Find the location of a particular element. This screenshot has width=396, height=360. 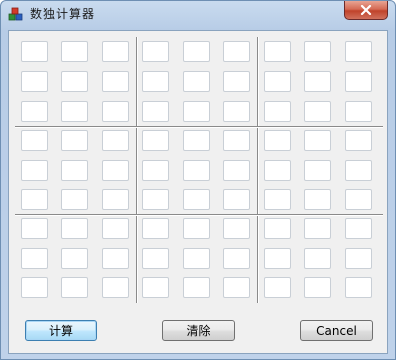

calculate-button: 计算 is located at coordinates (61, 330).